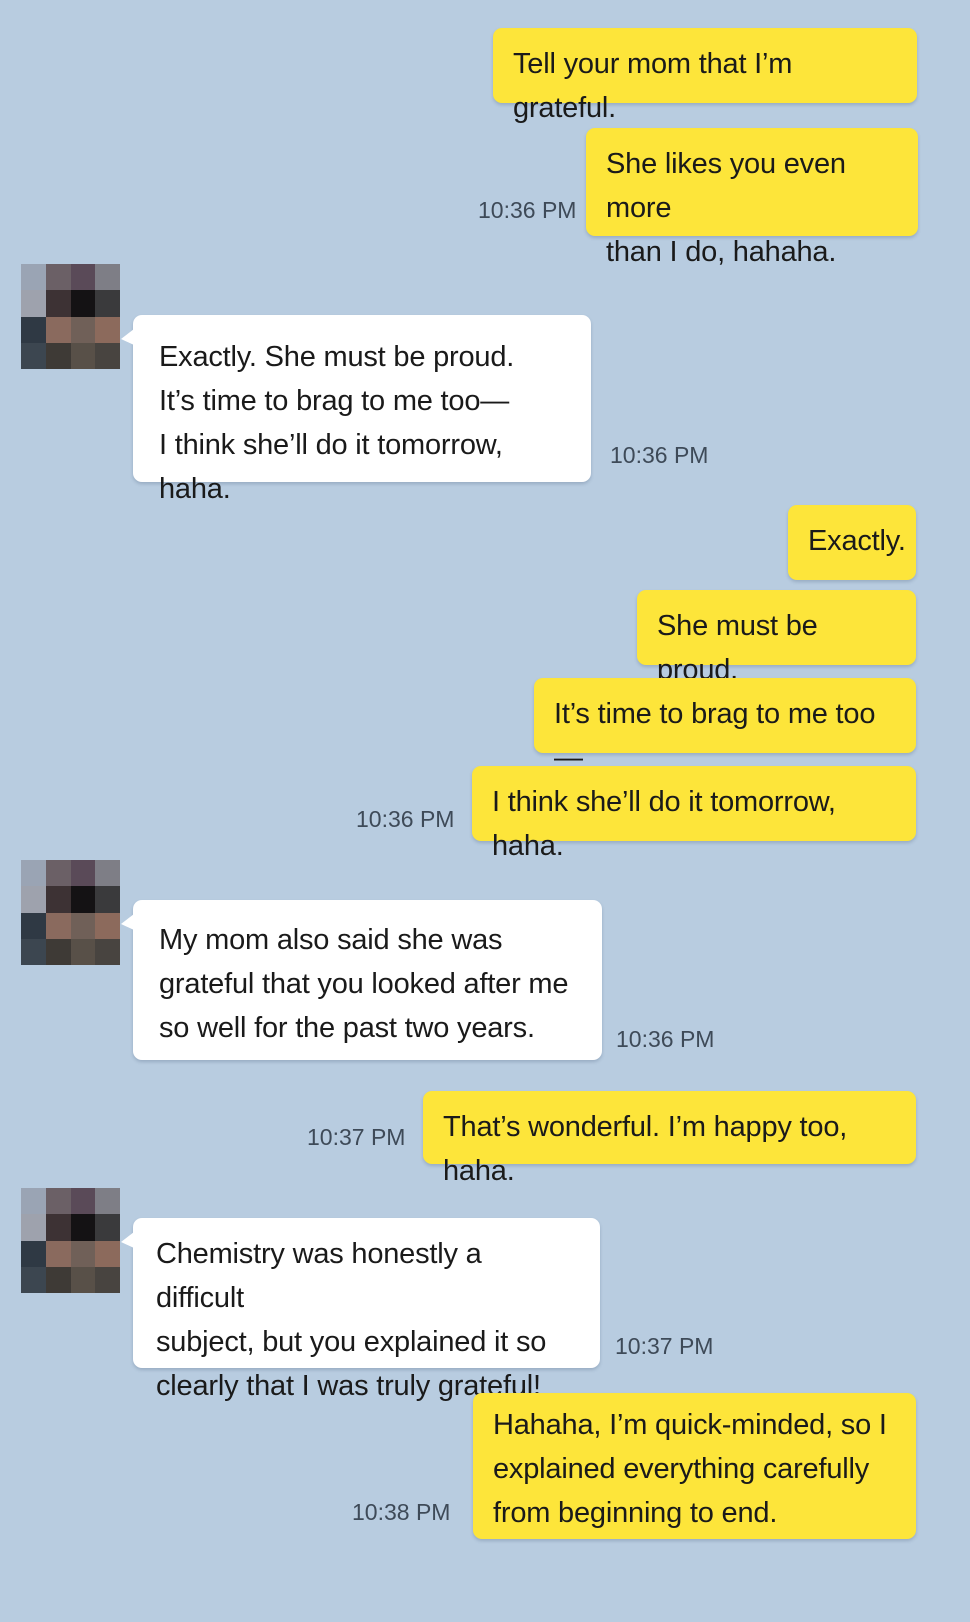  What do you see at coordinates (401, 1512) in the screenshot?
I see `message-timestamp: 10:38 PM` at bounding box center [401, 1512].